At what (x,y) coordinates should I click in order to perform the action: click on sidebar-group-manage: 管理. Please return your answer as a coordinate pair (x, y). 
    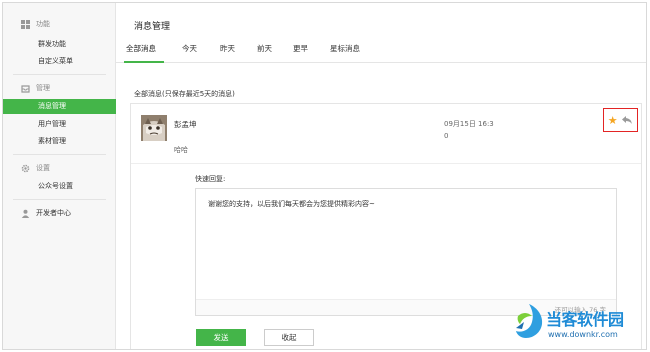
    Looking at the image, I should click on (35, 88).